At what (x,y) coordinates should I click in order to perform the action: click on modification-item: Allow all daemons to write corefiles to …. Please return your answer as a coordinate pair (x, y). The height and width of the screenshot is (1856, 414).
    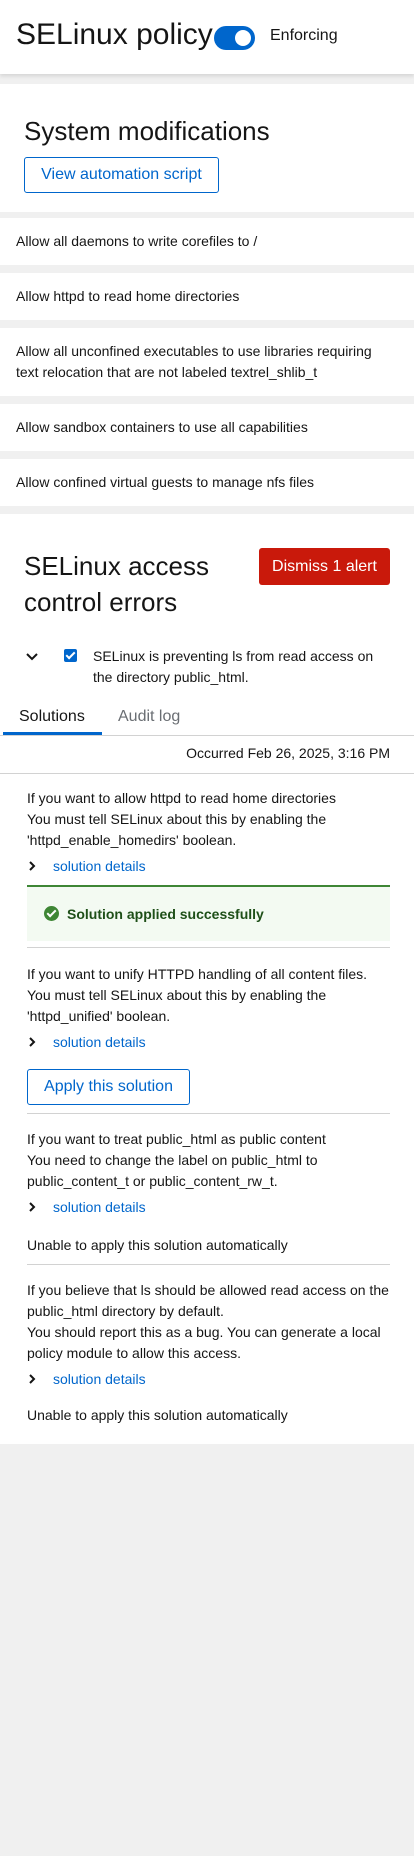
    Looking at the image, I should click on (207, 241).